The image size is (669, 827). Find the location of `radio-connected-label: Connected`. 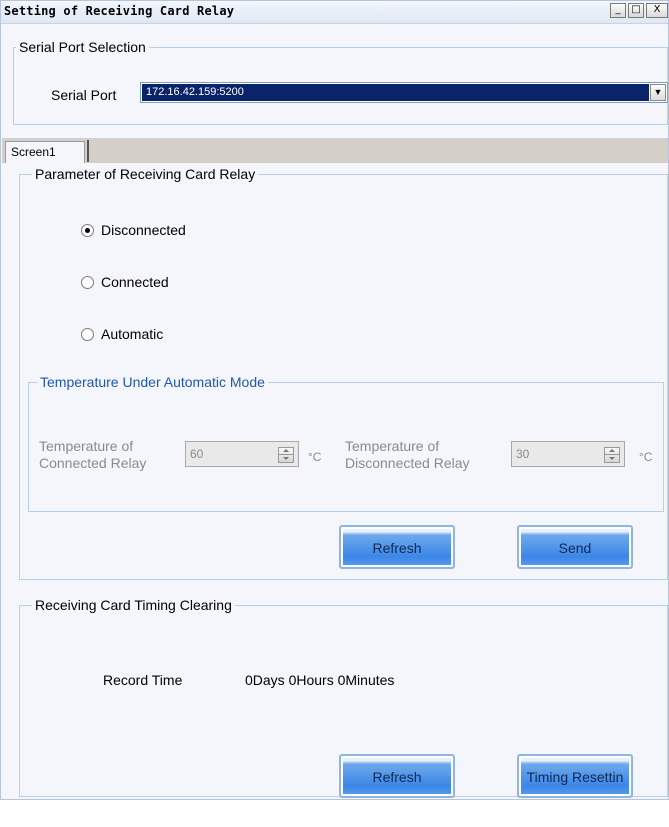

radio-connected-label: Connected is located at coordinates (135, 282).